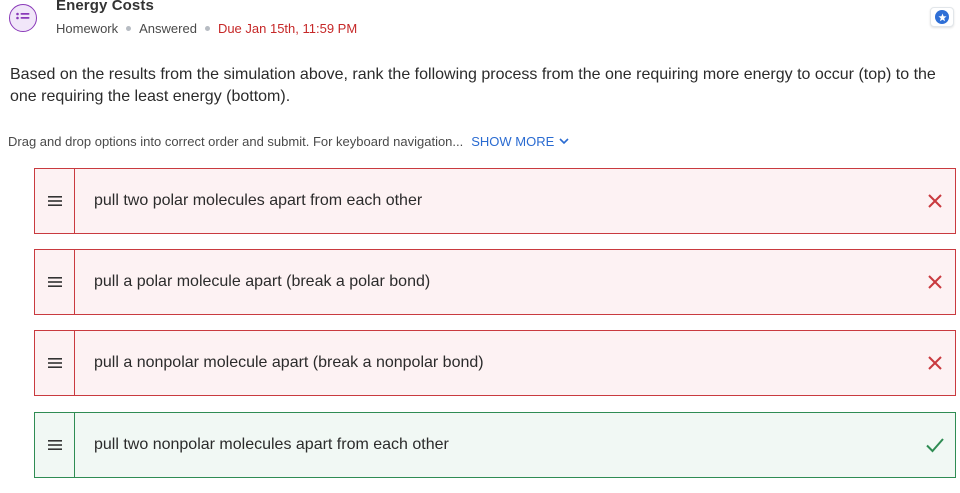  I want to click on assignment-type: Homework, so click(87, 28).